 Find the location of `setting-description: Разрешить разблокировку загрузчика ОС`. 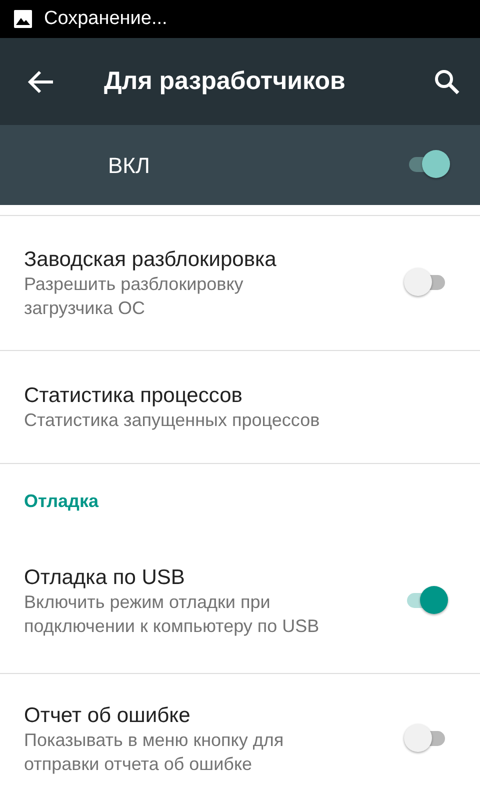

setting-description: Разрешить разблокировку загрузчика ОС is located at coordinates (134, 296).